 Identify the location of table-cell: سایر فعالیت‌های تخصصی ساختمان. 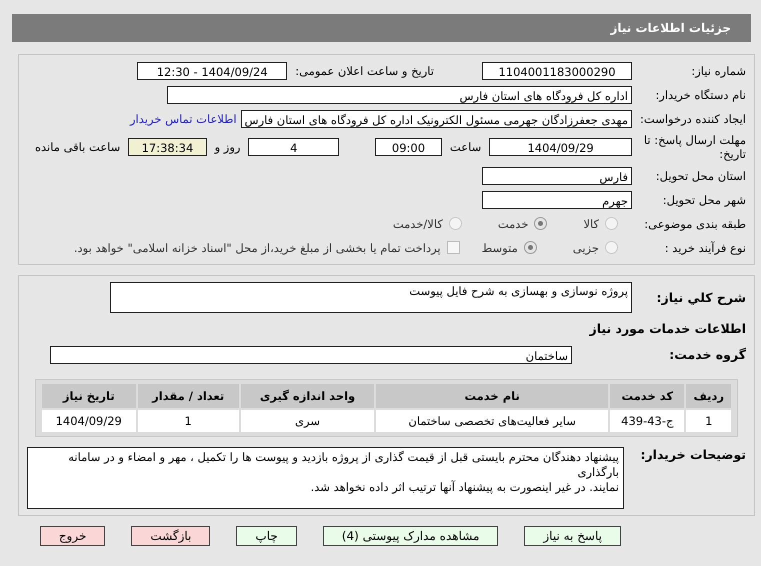
(492, 421).